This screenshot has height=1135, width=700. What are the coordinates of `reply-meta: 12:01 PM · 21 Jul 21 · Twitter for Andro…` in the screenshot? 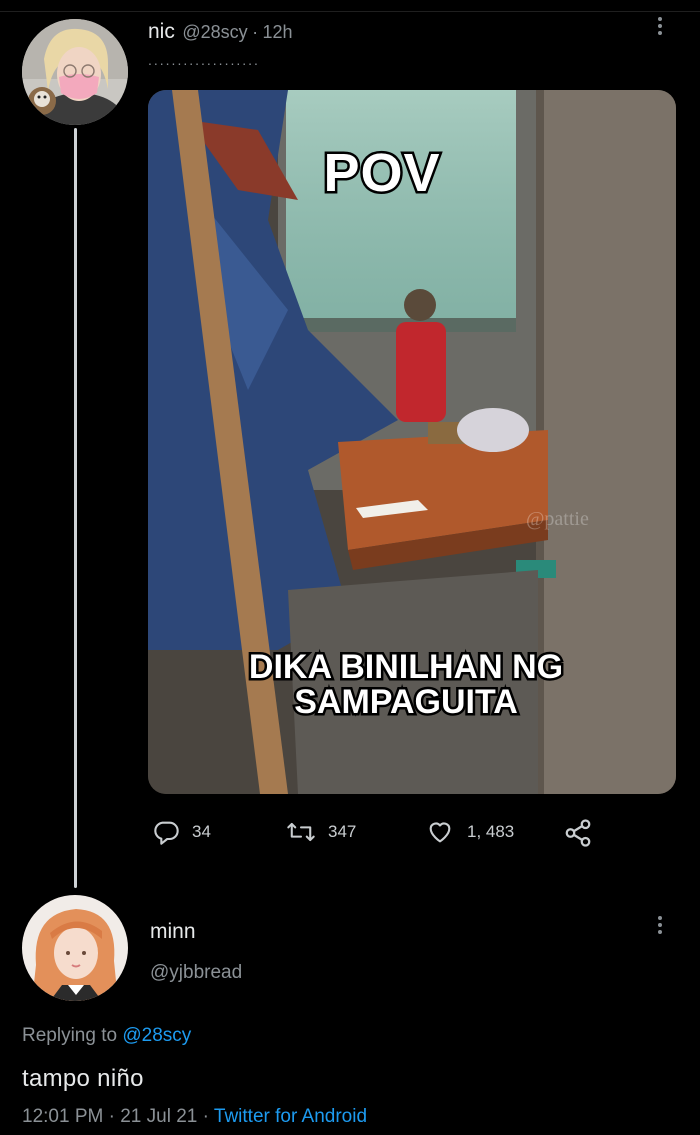 It's located at (194, 1117).